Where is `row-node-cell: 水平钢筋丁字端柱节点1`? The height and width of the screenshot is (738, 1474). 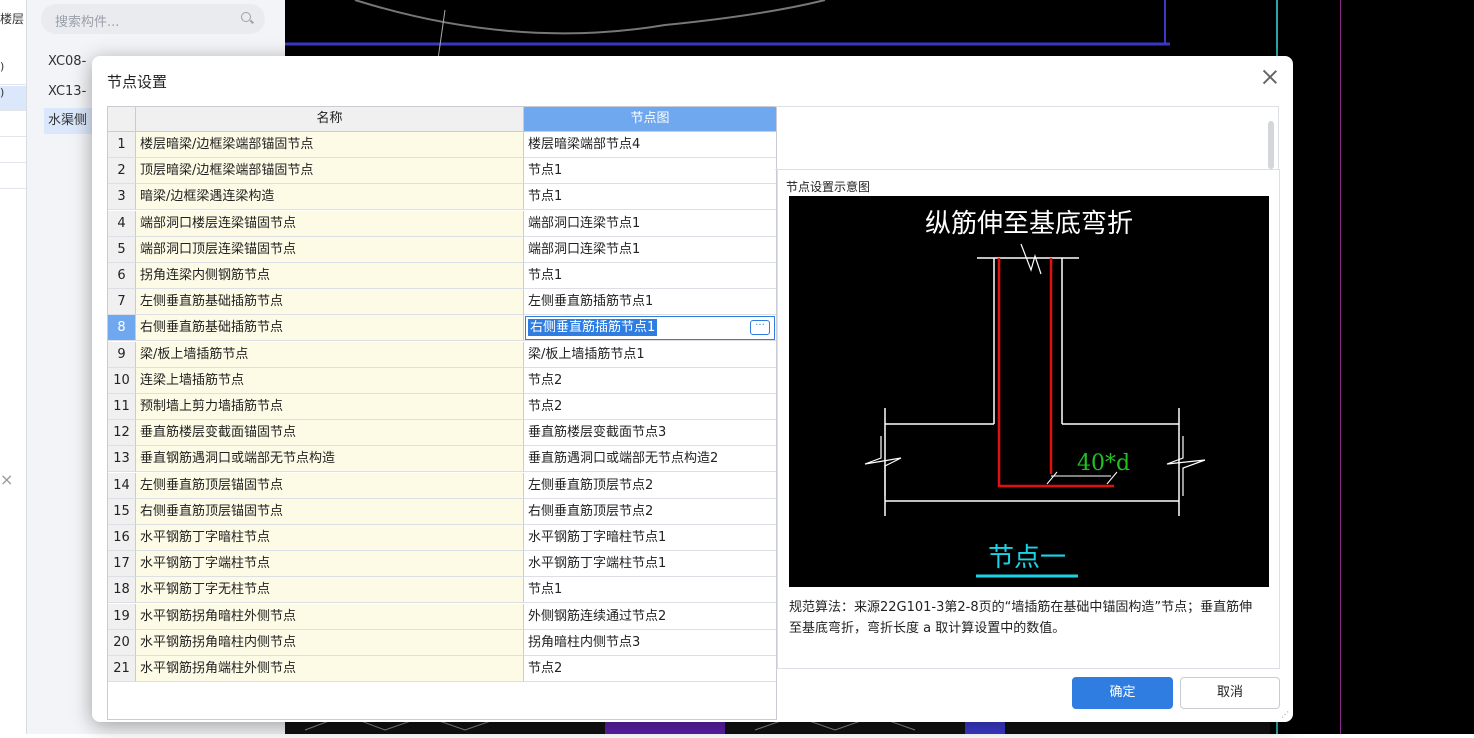 row-node-cell: 水平钢筋丁字端柱节点1 is located at coordinates (650, 564).